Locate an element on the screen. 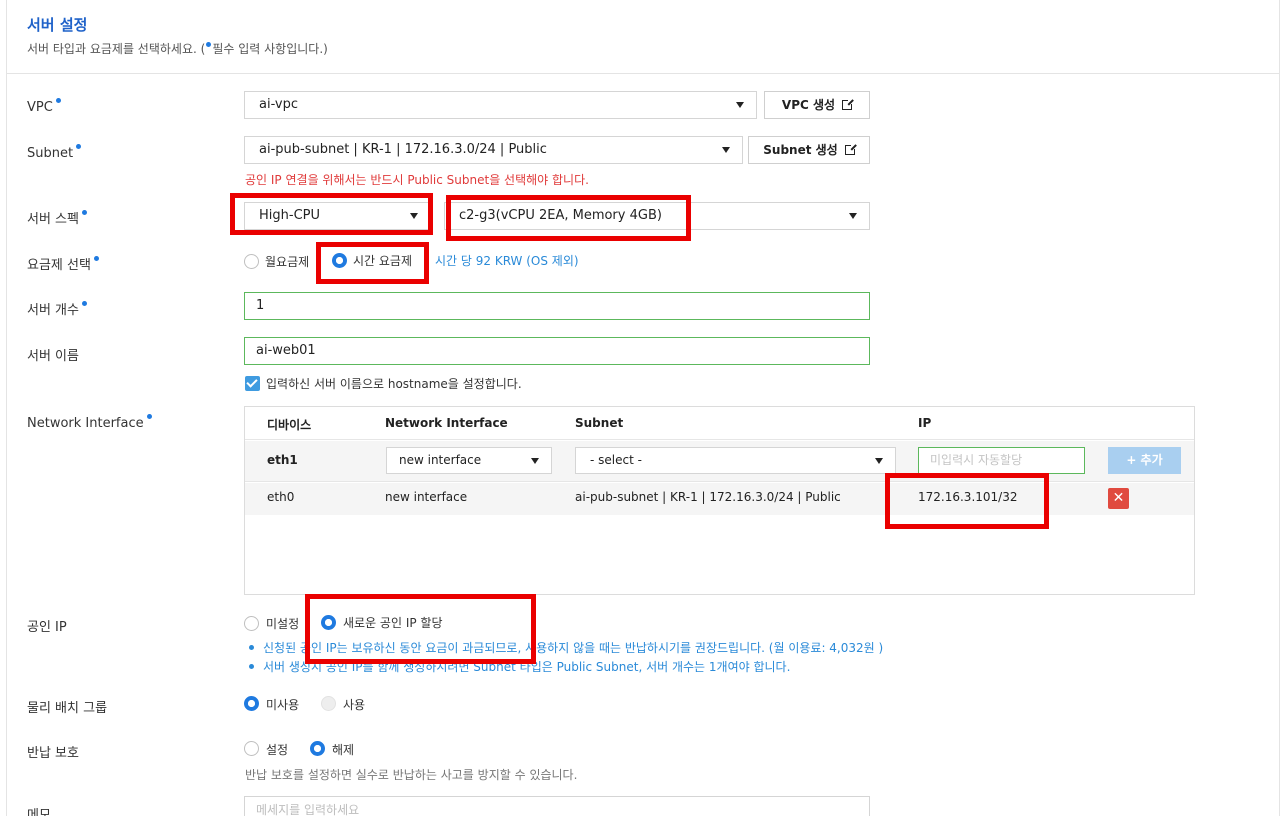 Image resolution: width=1280 pixels, height=816 pixels. placement-unused-radio is located at coordinates (251, 703).